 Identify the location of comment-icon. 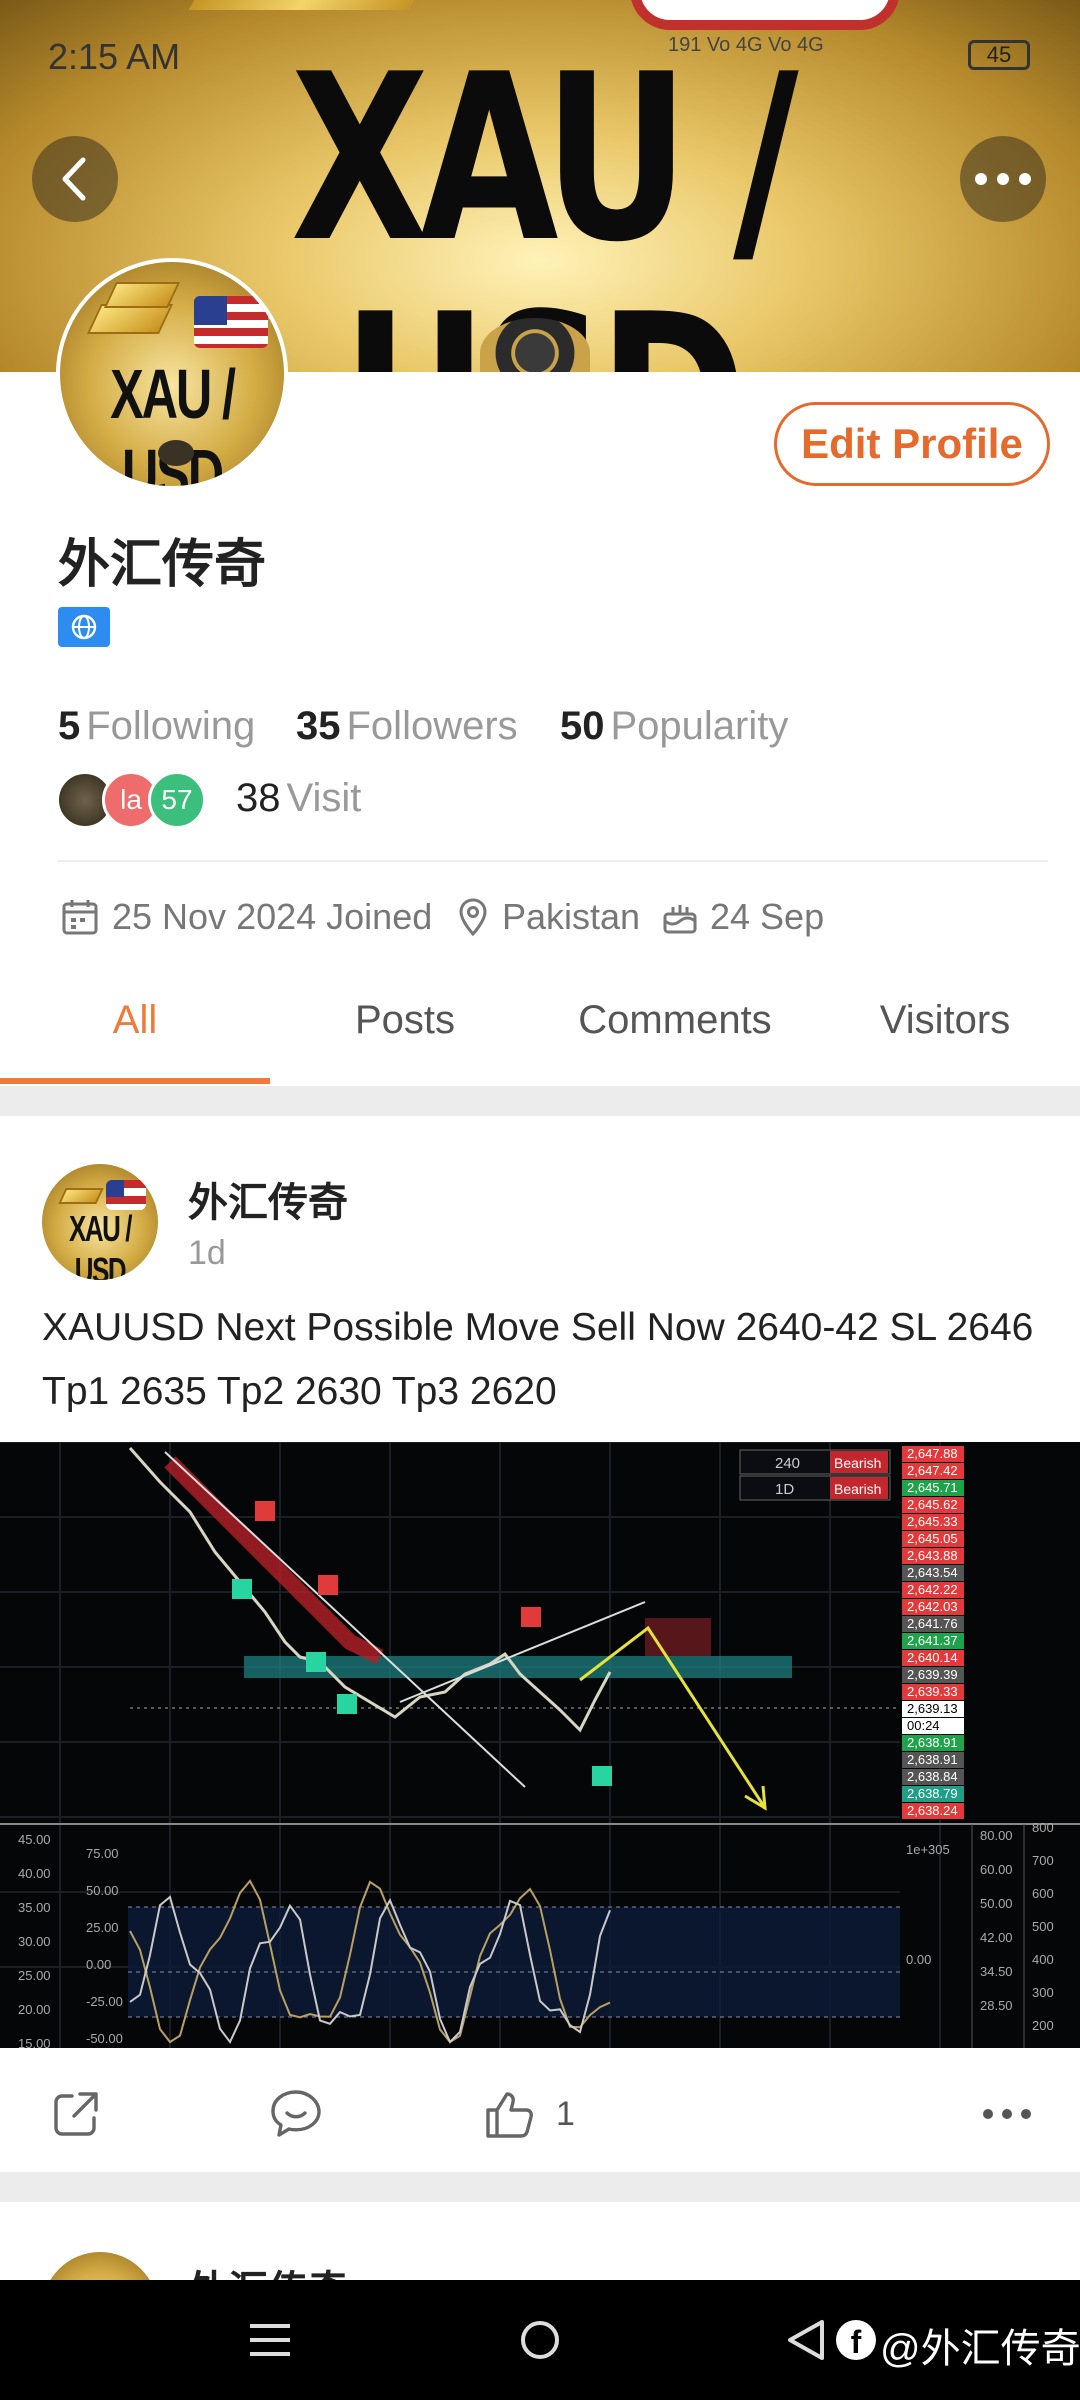
(296, 2113).